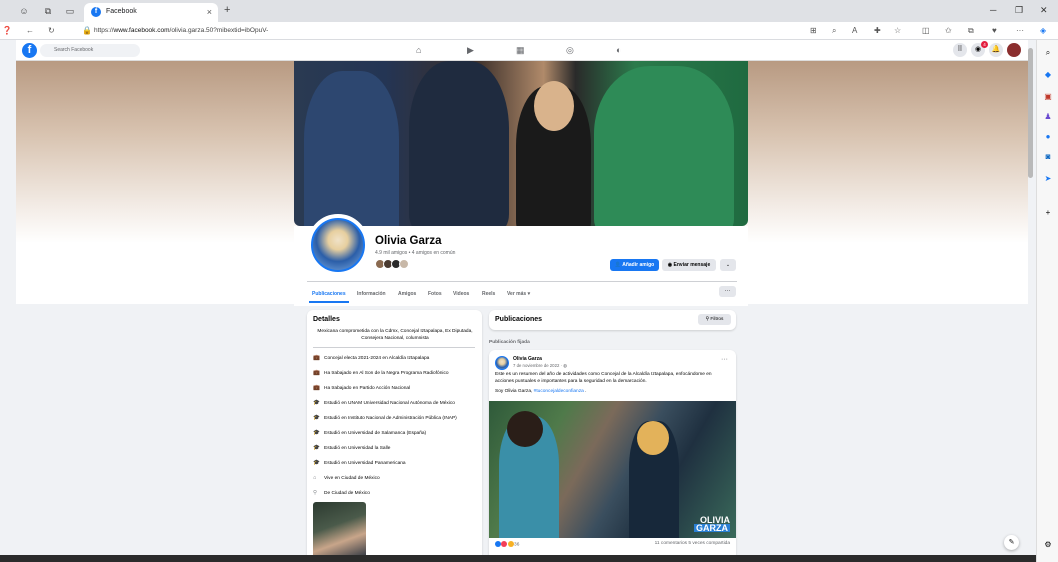 This screenshot has height=562, width=1058. What do you see at coordinates (1048, 179) in the screenshot?
I see `send-icon: ➤` at bounding box center [1048, 179].